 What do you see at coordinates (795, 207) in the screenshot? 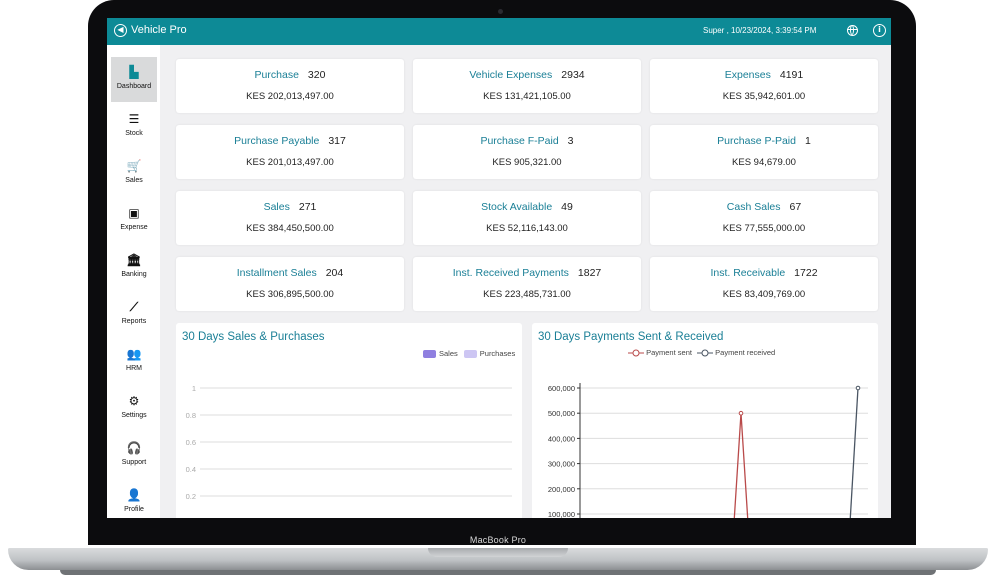
I see `card-count: 67` at bounding box center [795, 207].